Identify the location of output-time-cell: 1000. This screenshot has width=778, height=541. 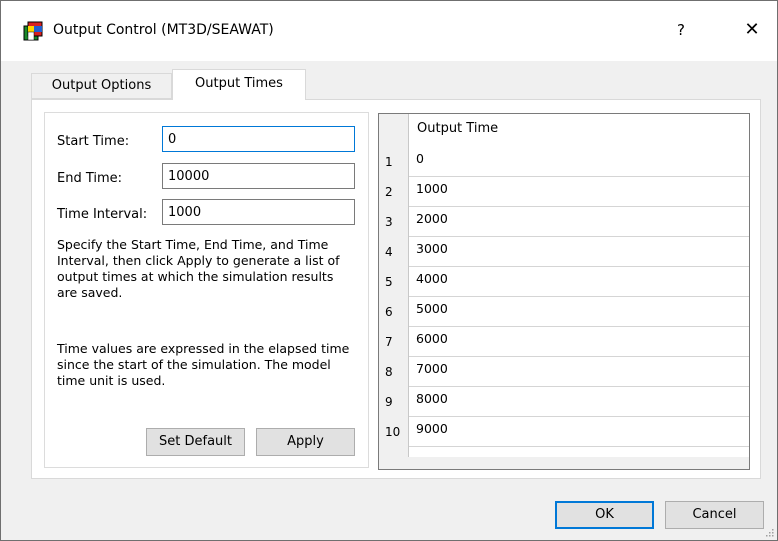
(579, 192).